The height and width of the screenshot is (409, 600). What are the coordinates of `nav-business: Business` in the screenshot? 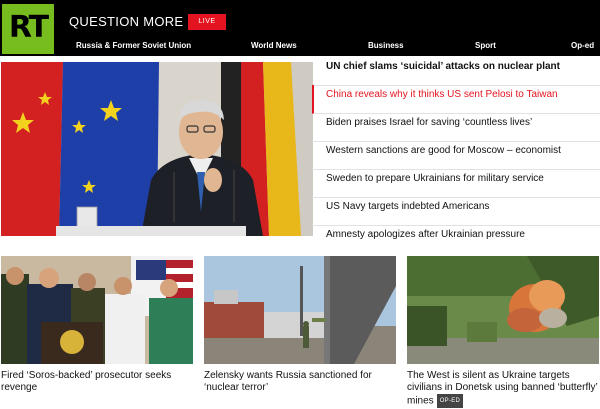 It's located at (386, 45).